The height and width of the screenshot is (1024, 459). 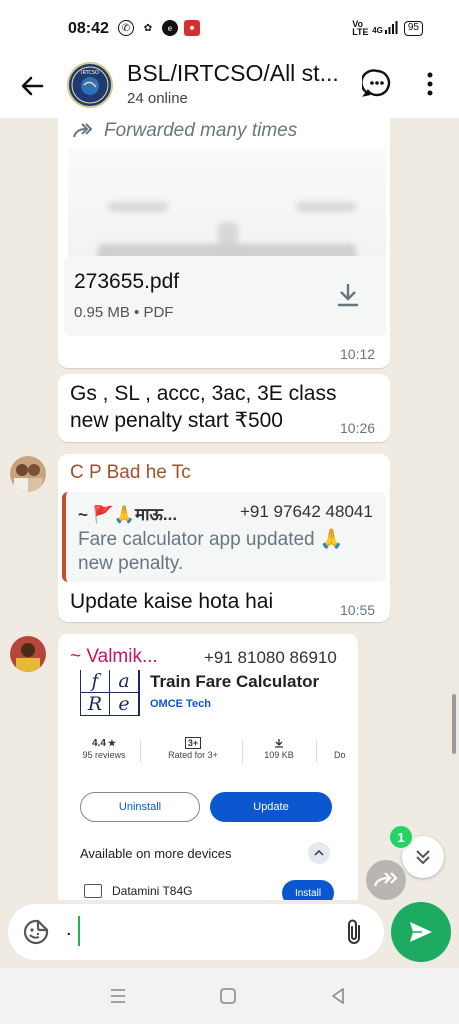 I want to click on online-count: 24 online, so click(x=157, y=98).